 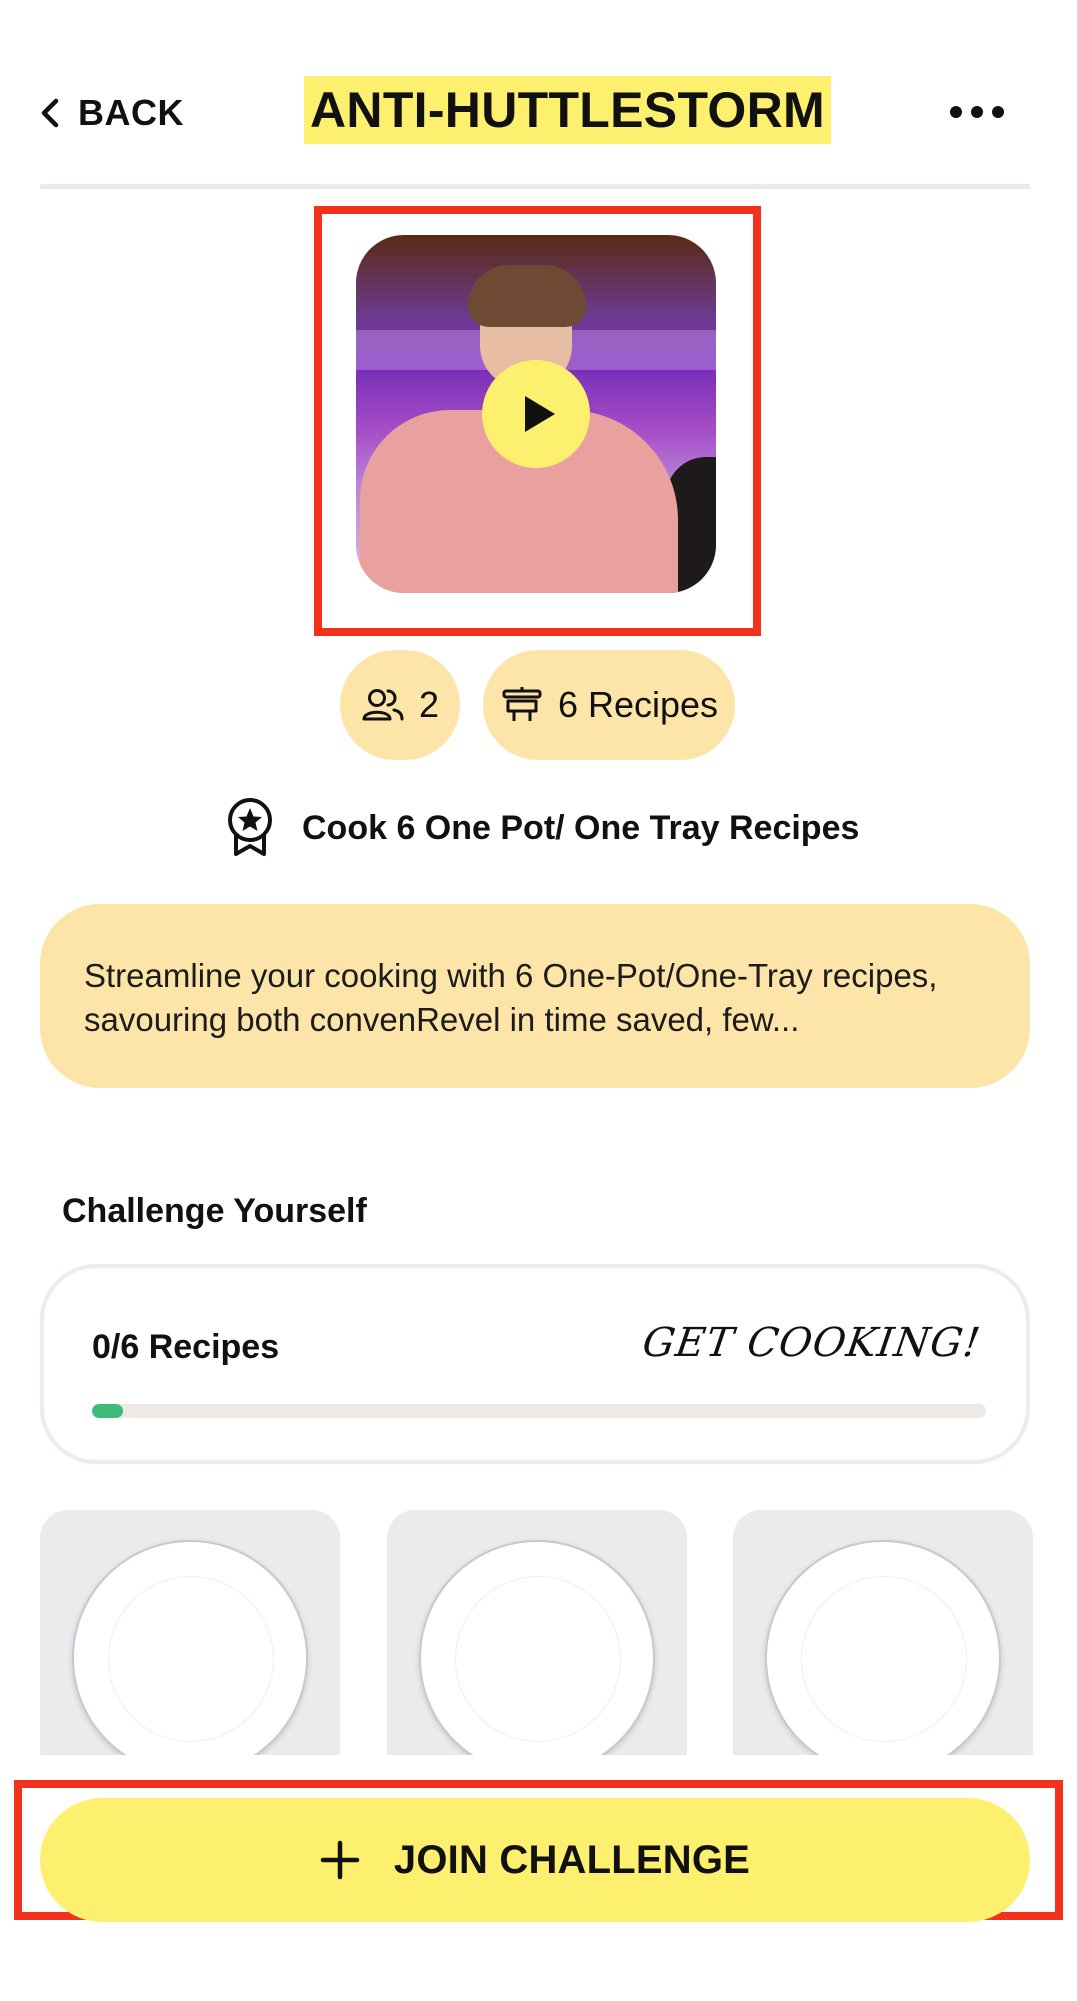 I want to click on progress-label: 0/6 Recipes, so click(x=186, y=1347).